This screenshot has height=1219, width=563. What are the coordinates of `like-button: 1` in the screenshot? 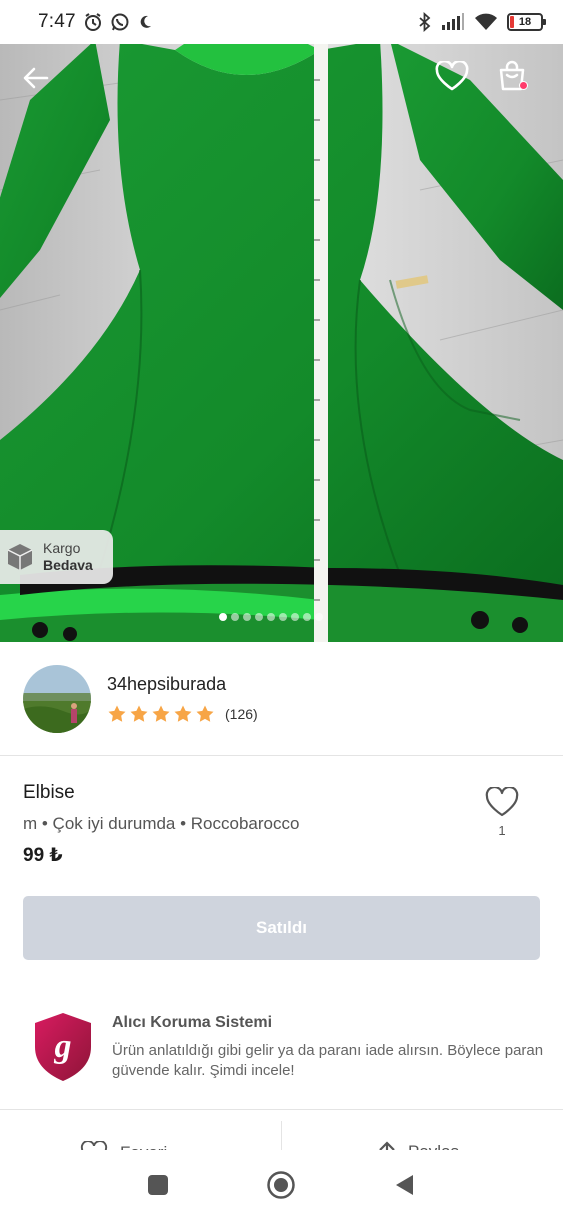 It's located at (502, 812).